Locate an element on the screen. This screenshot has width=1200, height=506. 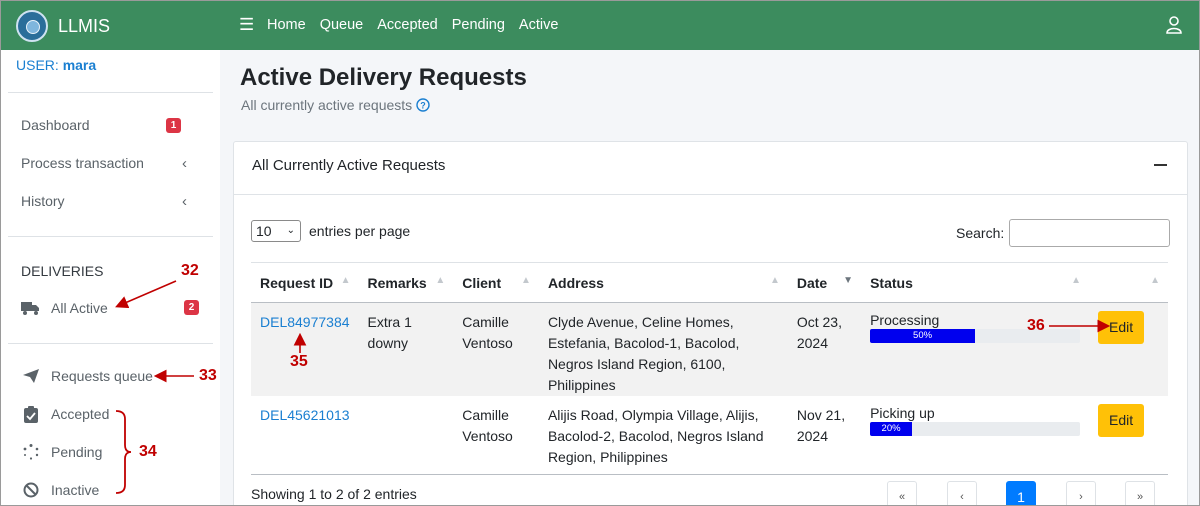
column-header-status: Status ▲ is located at coordinates (975, 282).